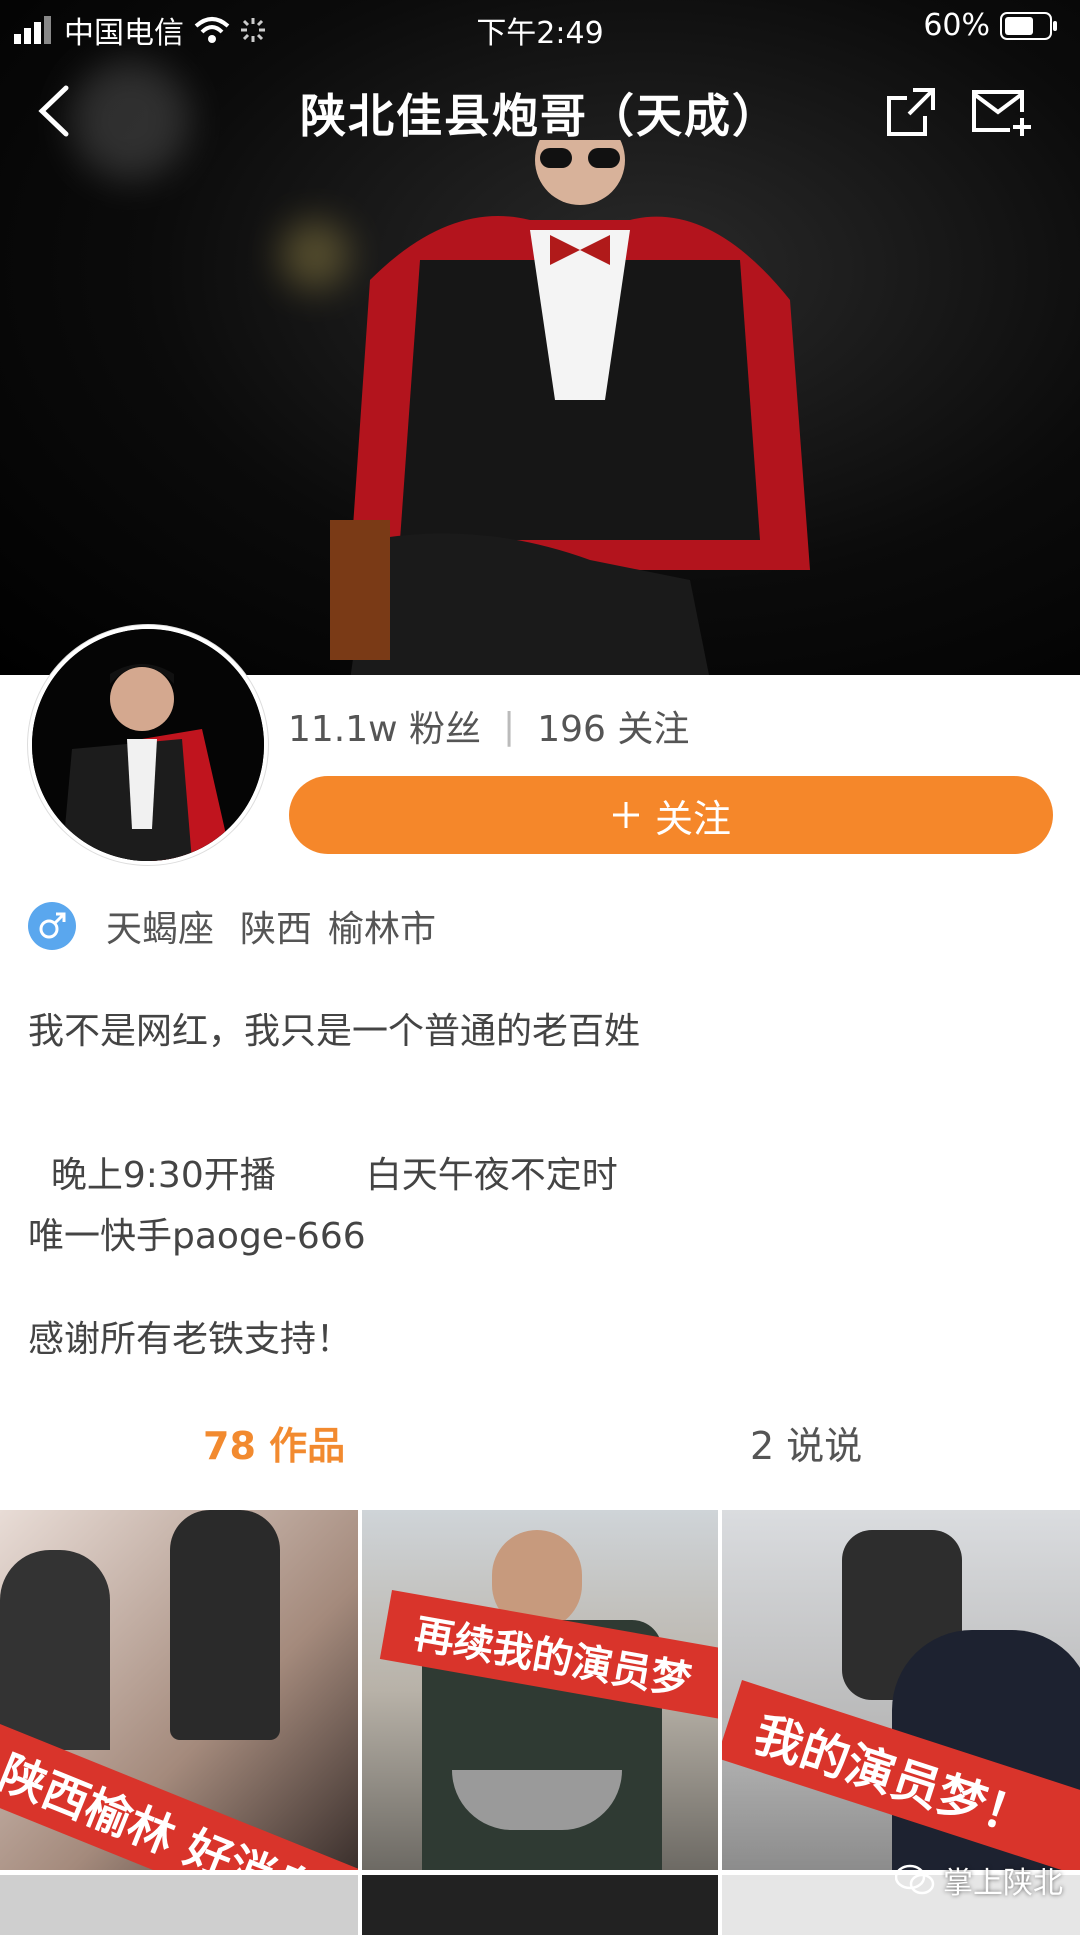  What do you see at coordinates (52, 926) in the screenshot?
I see `male-icon` at bounding box center [52, 926].